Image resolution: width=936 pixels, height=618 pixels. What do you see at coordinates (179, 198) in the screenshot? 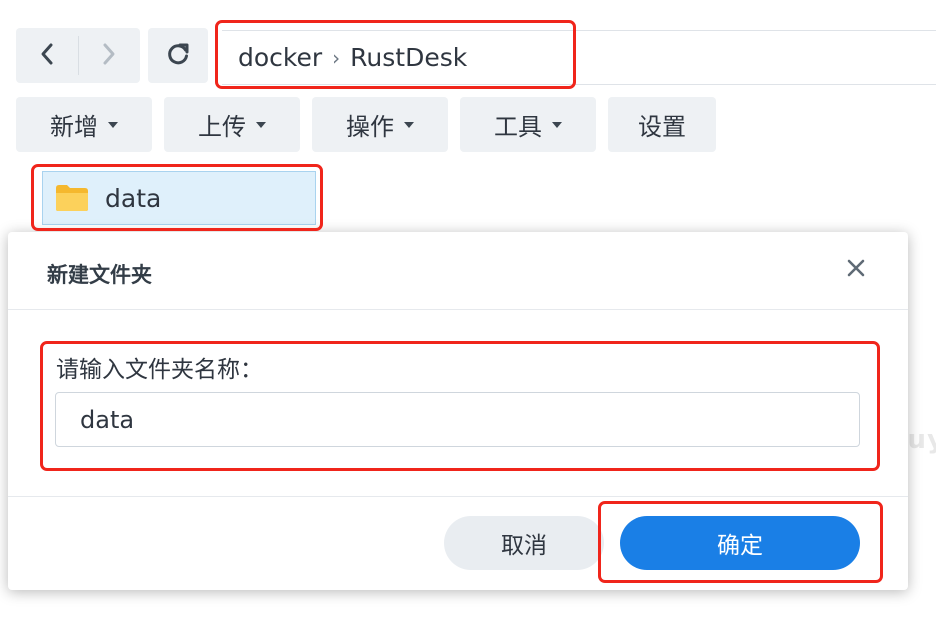
I see `file-list-item: data` at bounding box center [179, 198].